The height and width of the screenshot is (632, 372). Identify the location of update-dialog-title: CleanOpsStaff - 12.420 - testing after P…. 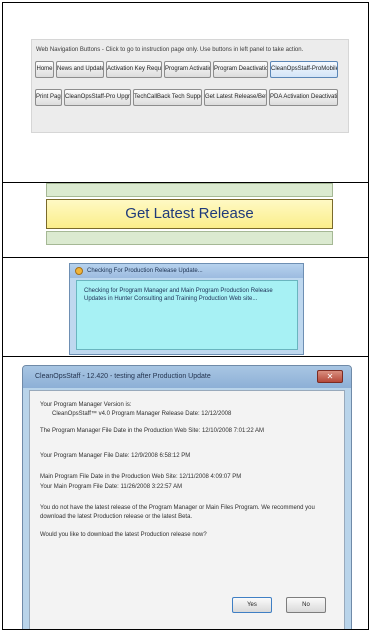
(123, 376).